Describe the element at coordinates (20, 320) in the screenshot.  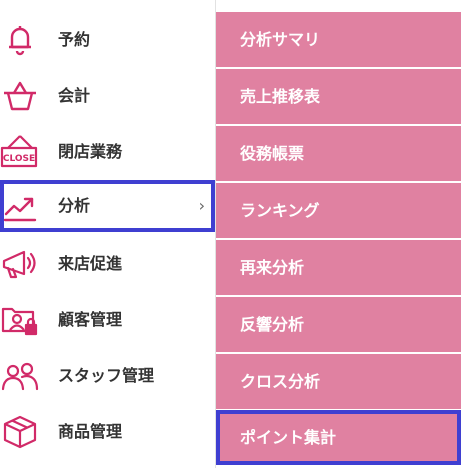
I see `customer-card-icon` at that location.